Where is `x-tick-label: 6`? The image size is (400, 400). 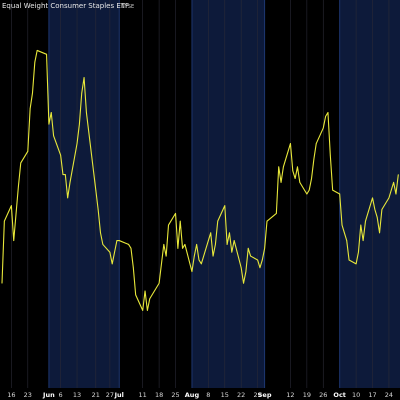
x-tick-label: 6 is located at coordinates (61, 395).